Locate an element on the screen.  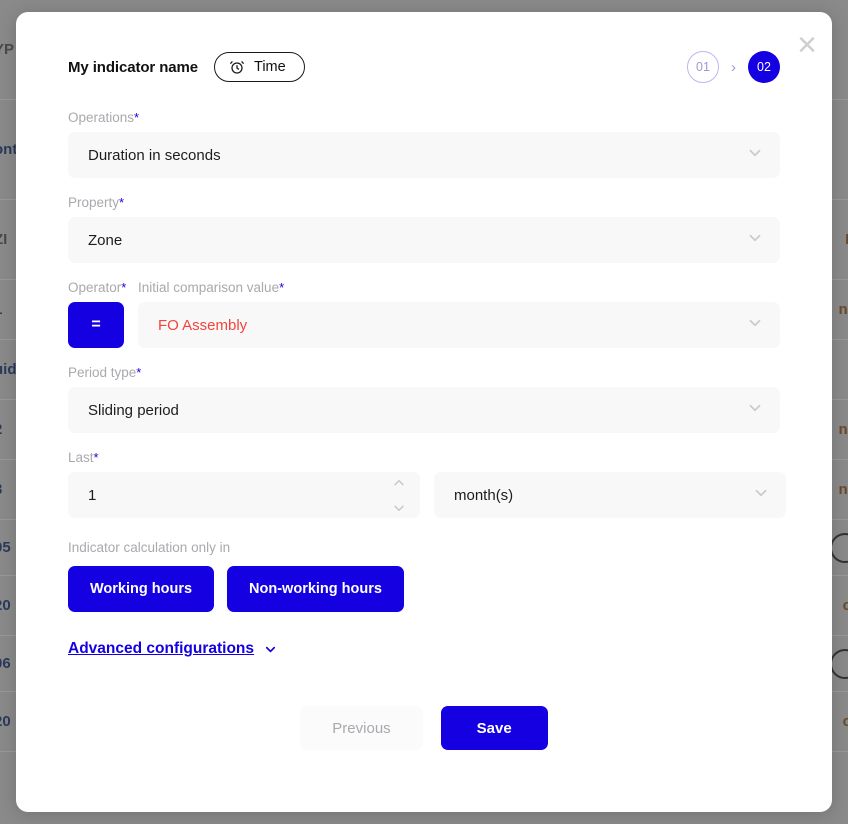
field-operations: Operations* Duration in seconds is located at coordinates (424, 144).